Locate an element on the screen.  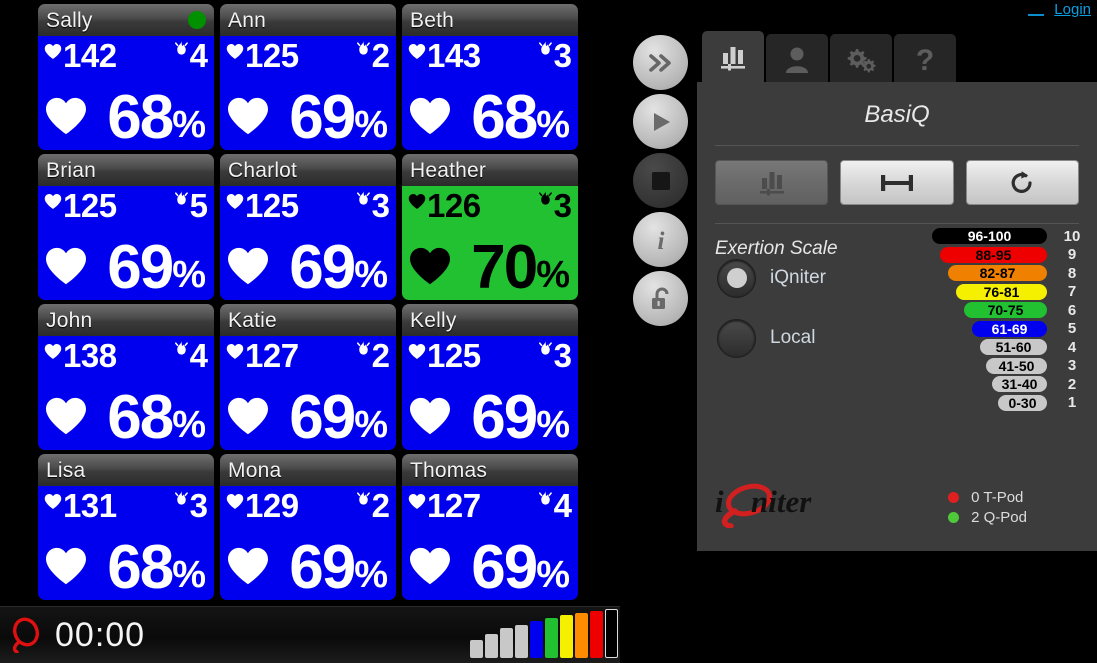
participant-card: Thomas 127 4 69% is located at coordinates (490, 527).